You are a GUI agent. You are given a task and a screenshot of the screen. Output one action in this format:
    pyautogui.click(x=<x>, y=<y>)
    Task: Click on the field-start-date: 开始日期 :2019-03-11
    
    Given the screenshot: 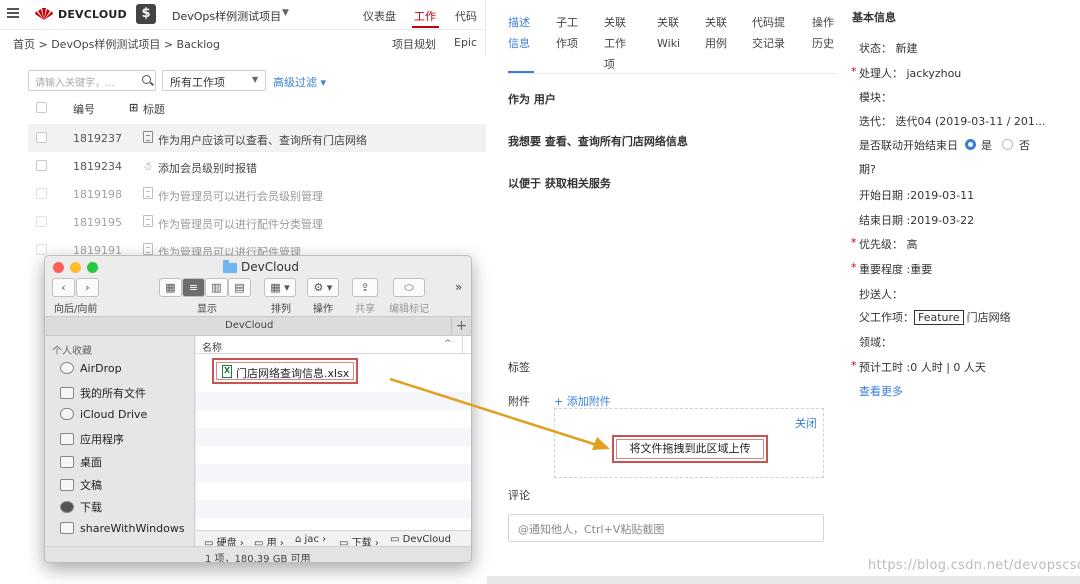 What is the action you would take?
    pyautogui.click(x=916, y=195)
    